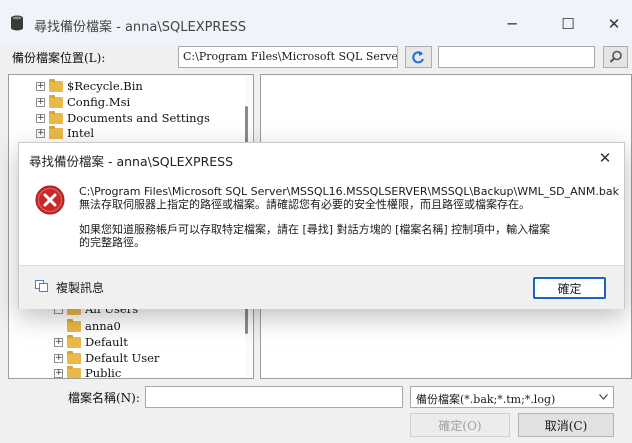  What do you see at coordinates (603, 397) in the screenshot?
I see `chevron-down-icon` at bounding box center [603, 397].